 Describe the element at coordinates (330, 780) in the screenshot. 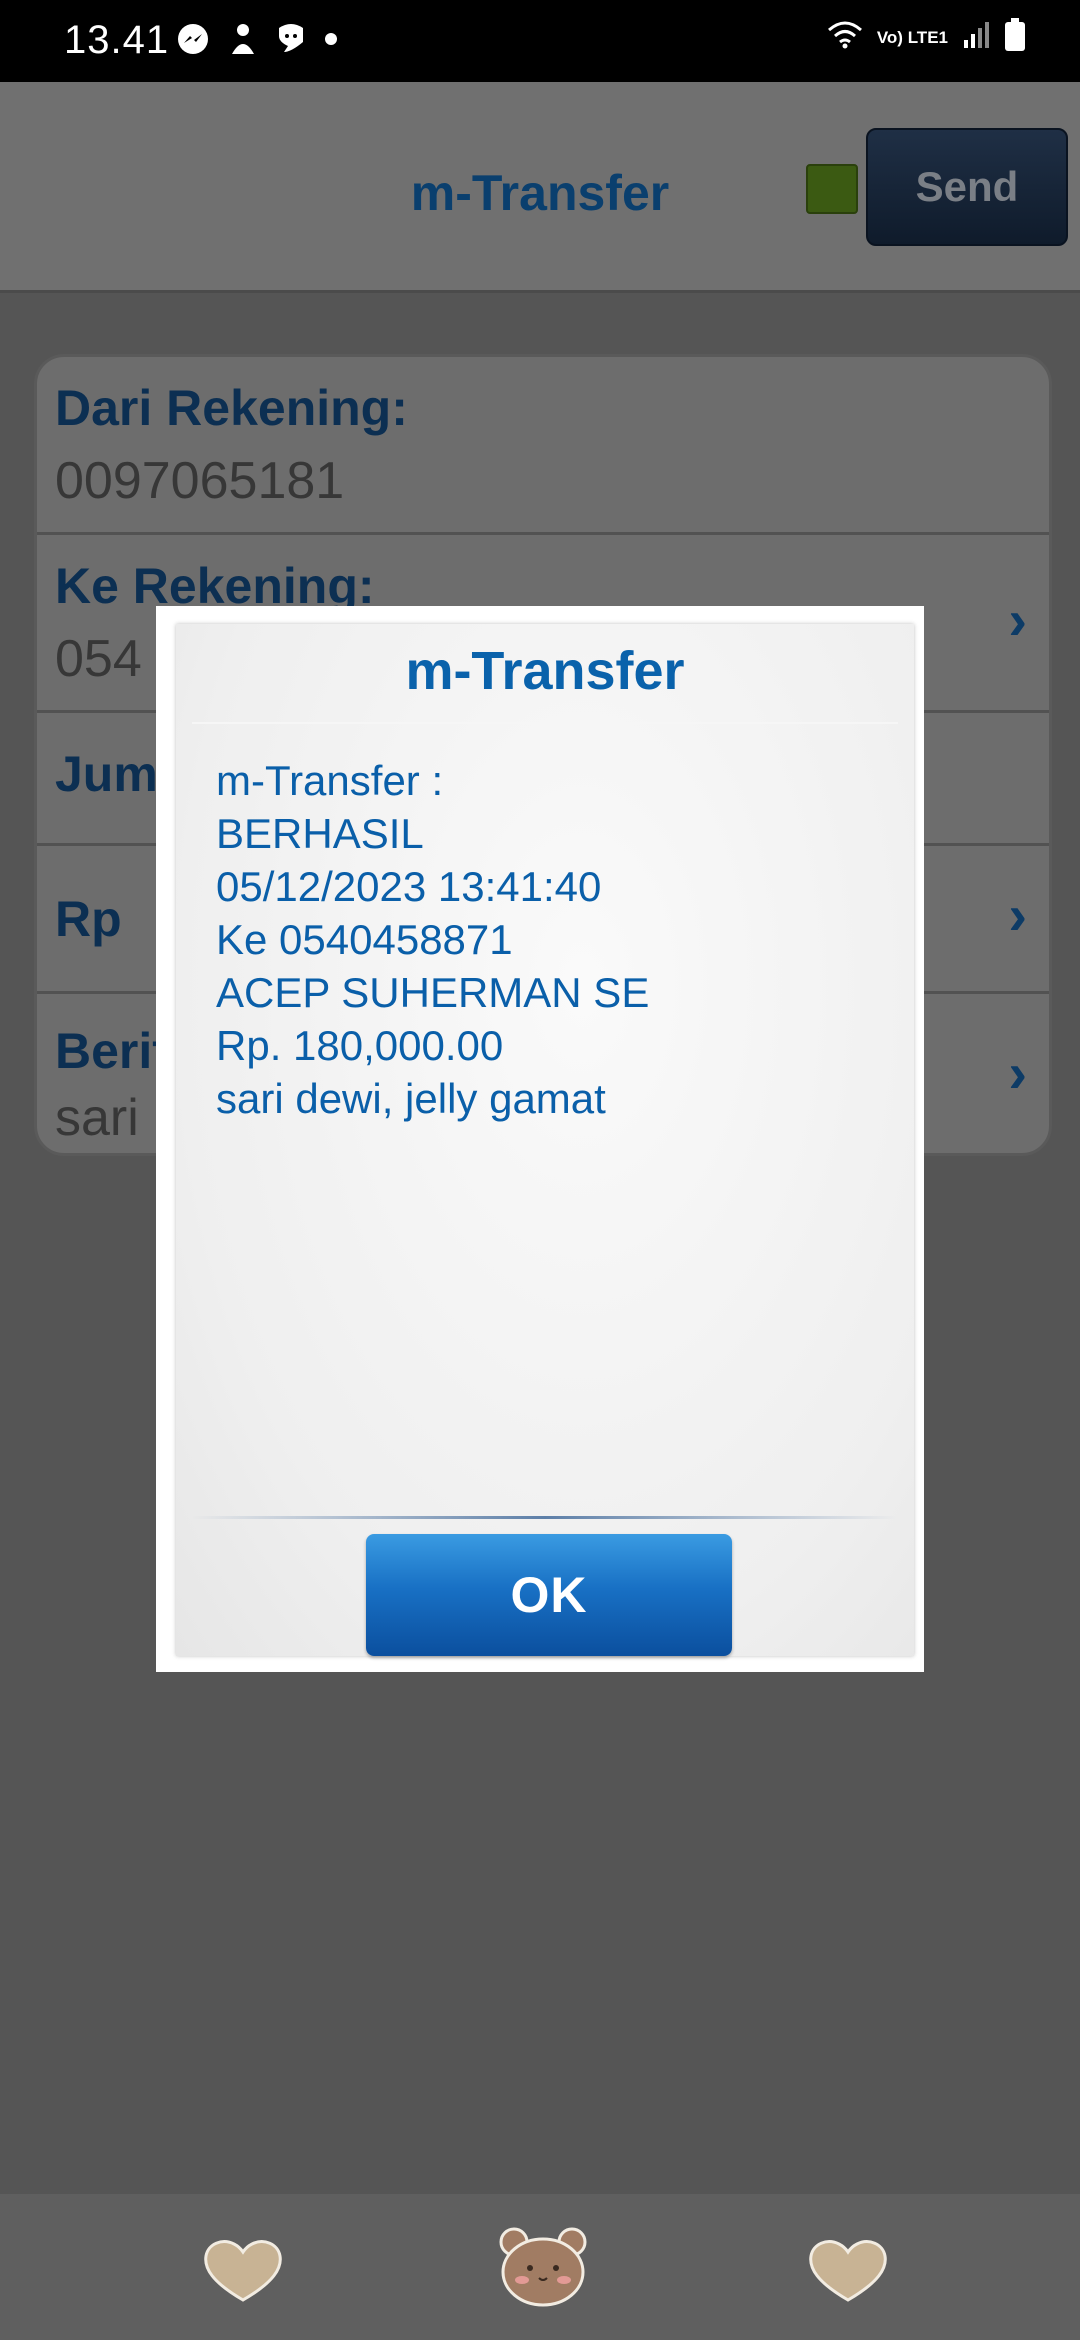

I see `message-line-header: m-Transfer :` at that location.